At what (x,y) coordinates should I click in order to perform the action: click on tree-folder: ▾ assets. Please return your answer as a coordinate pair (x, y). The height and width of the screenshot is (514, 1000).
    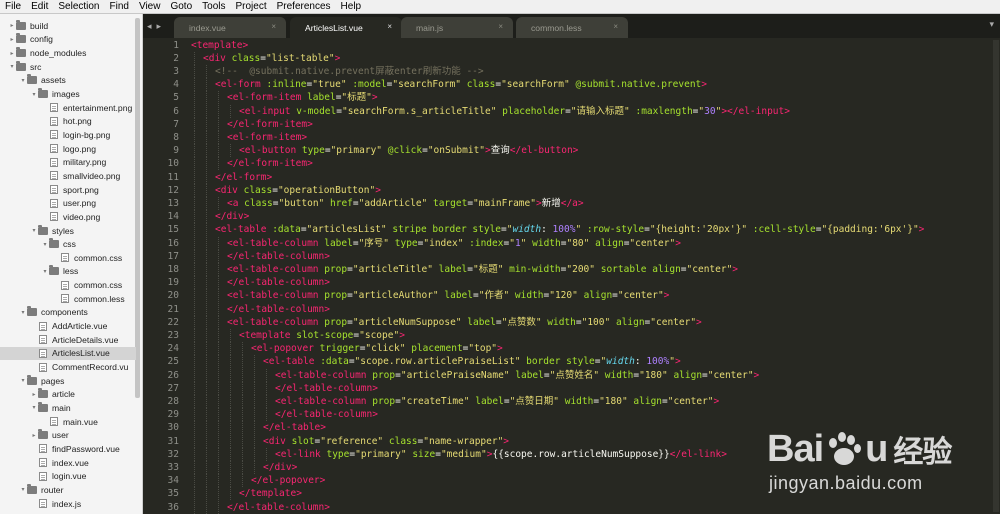
    Looking at the image, I should click on (68, 81).